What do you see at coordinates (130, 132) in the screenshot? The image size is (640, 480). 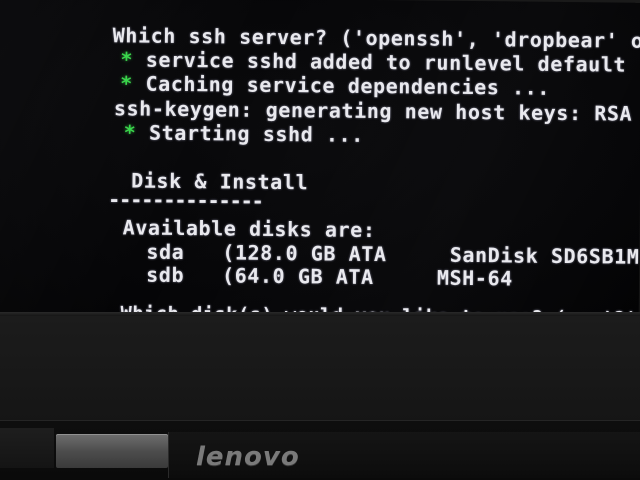 I see `status-star-icon: *` at bounding box center [130, 132].